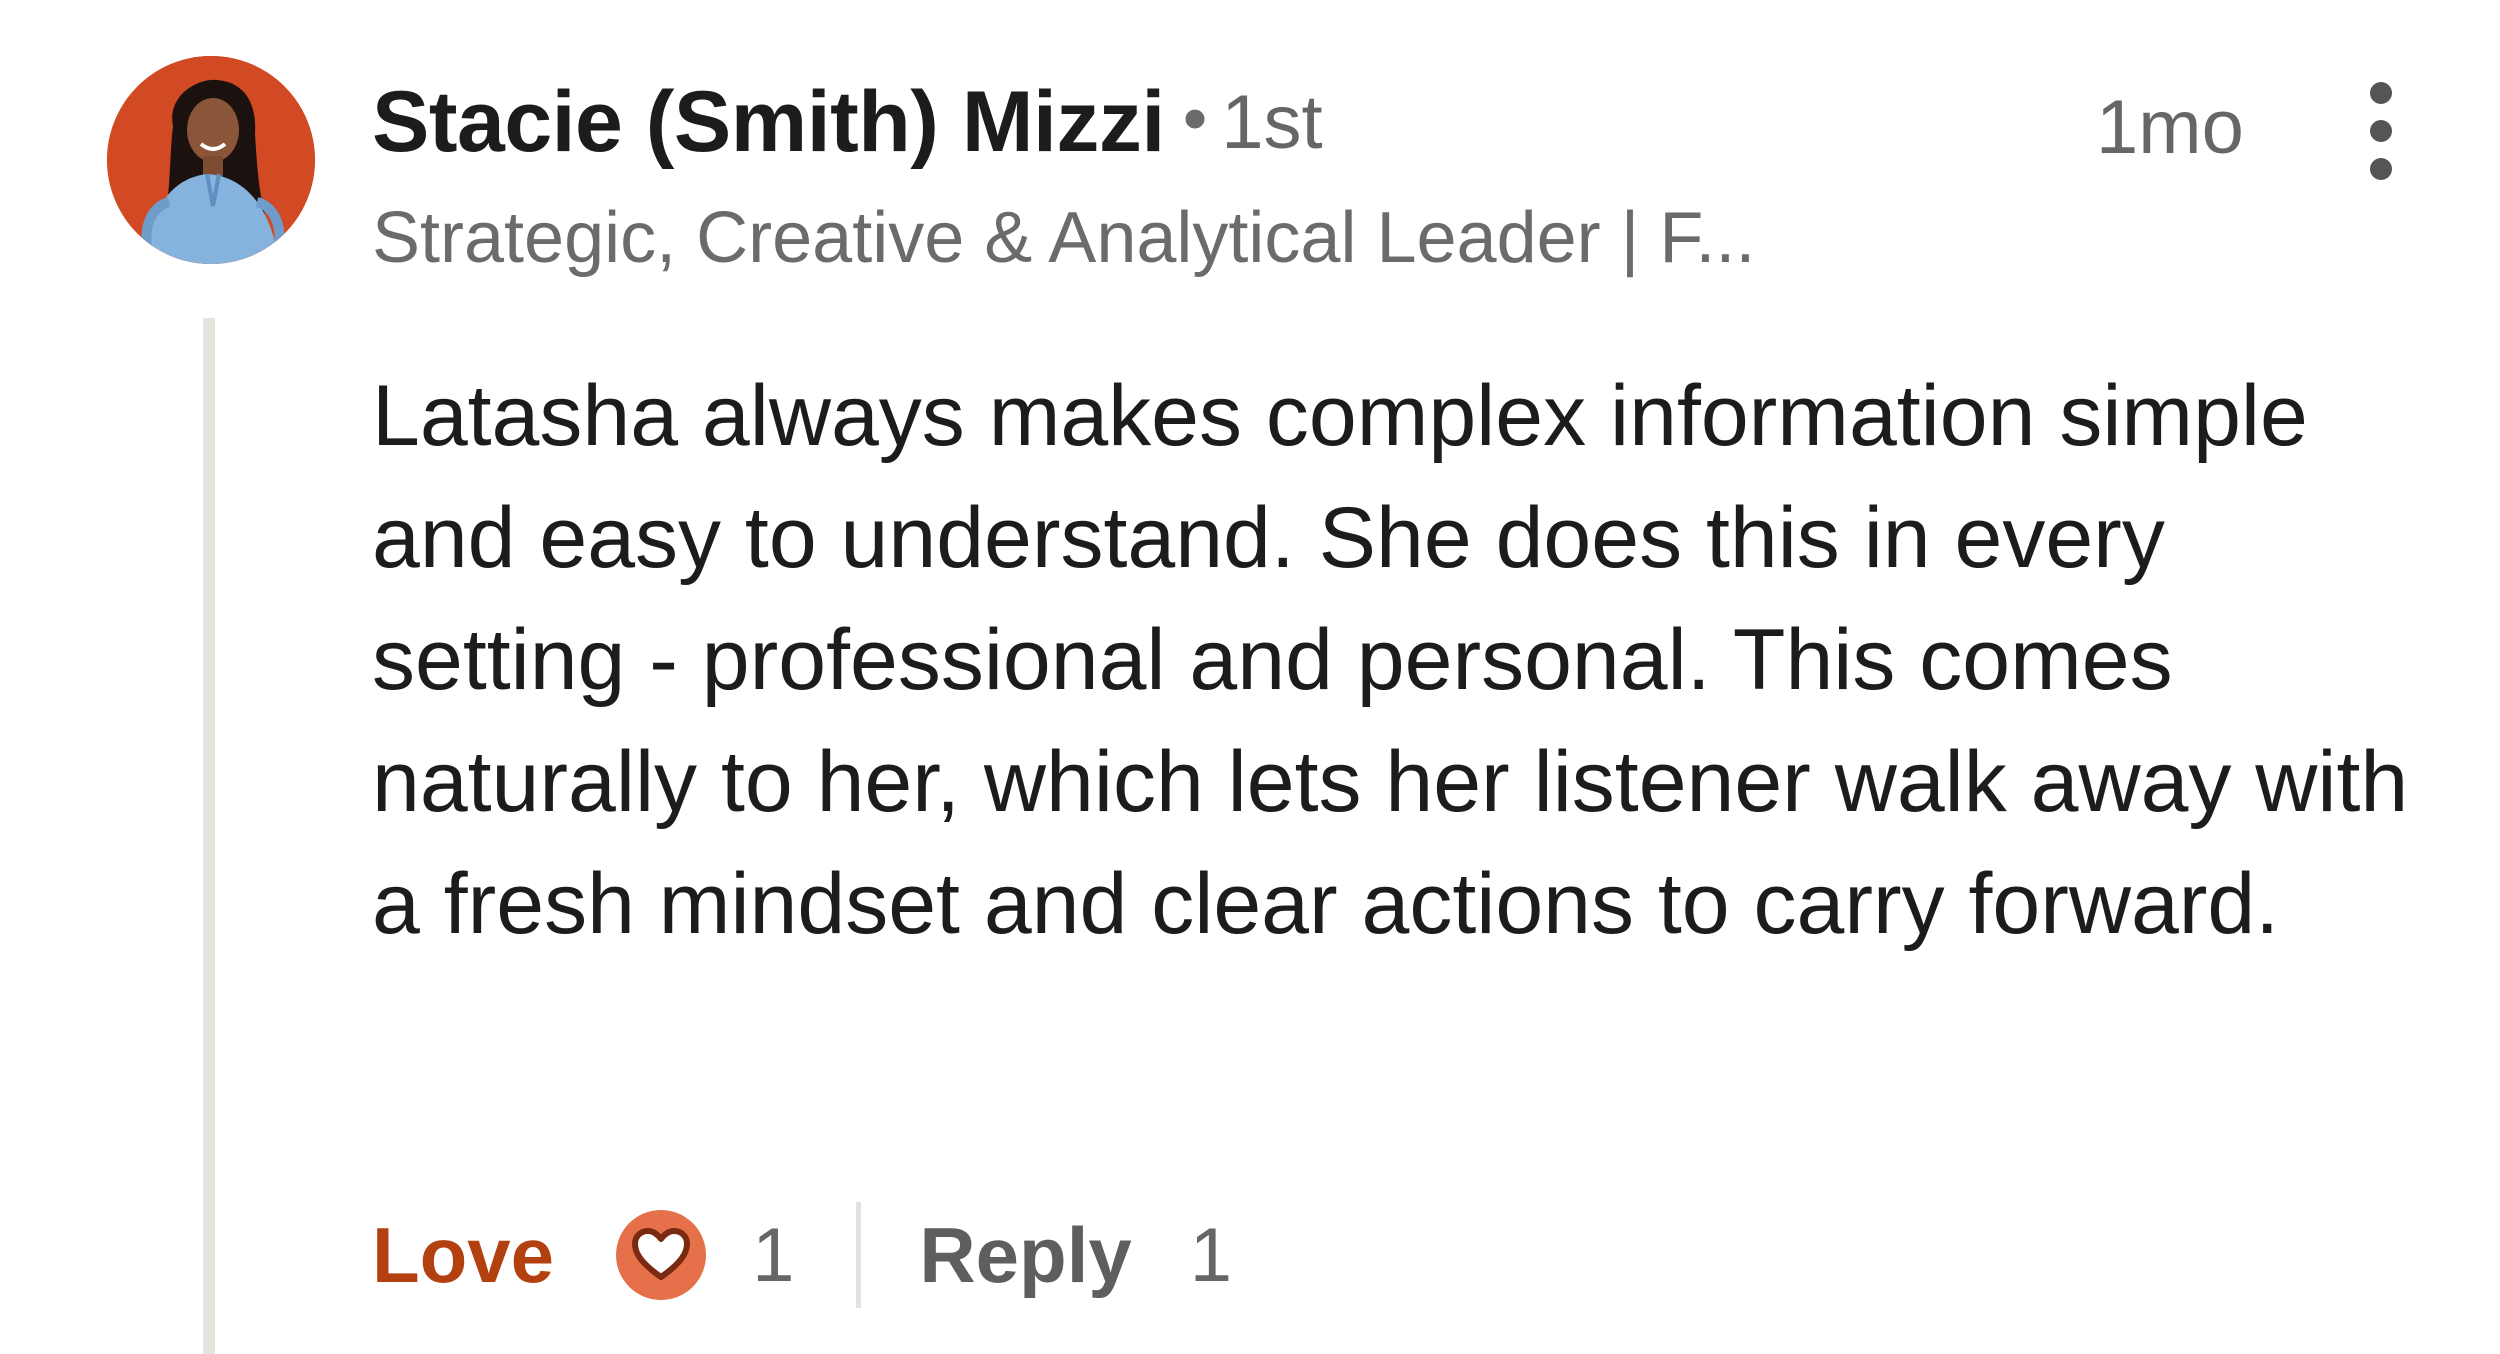 This screenshot has height=1354, width=2500. What do you see at coordinates (1211, 1255) in the screenshot?
I see `reply-count: 1` at bounding box center [1211, 1255].